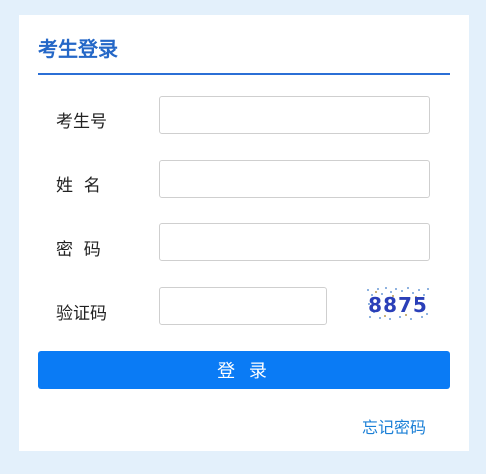 The image size is (486, 474). I want to click on captcha-label: 验证码, so click(81, 314).